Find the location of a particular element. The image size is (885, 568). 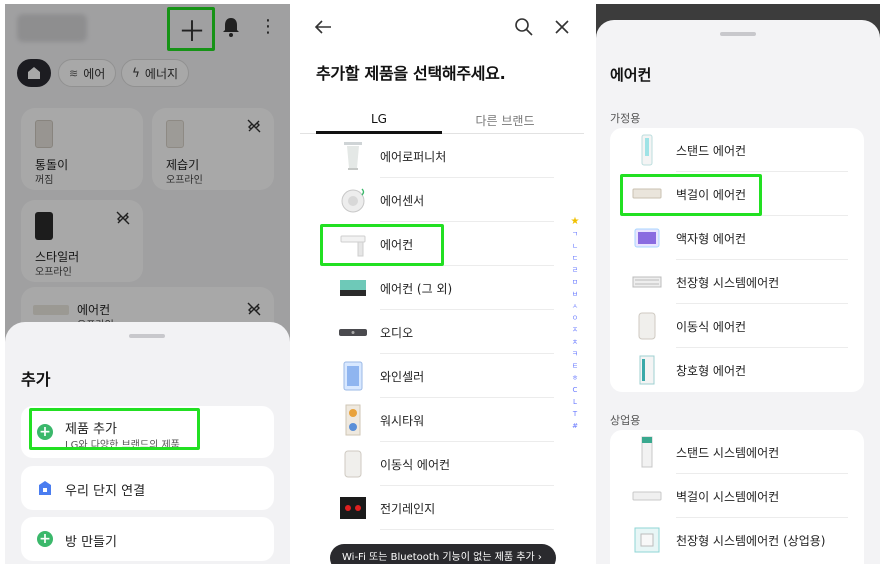

frame-aircon-image is located at coordinates (647, 238).